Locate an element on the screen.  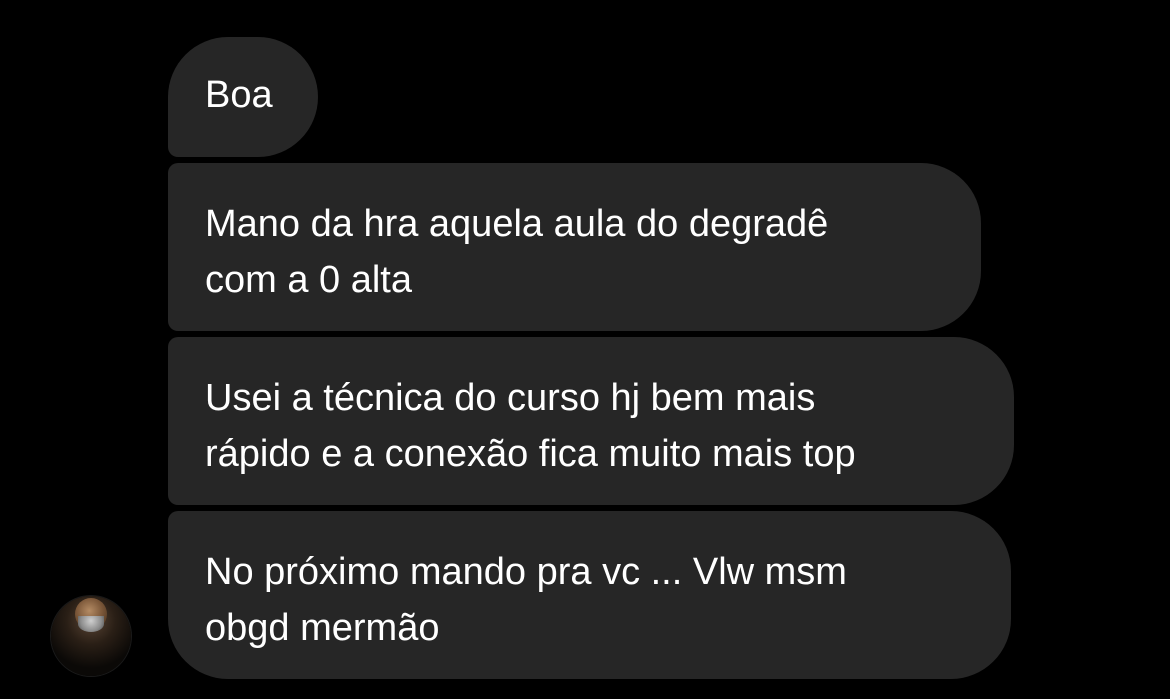
sender-avatar is located at coordinates (91, 636).